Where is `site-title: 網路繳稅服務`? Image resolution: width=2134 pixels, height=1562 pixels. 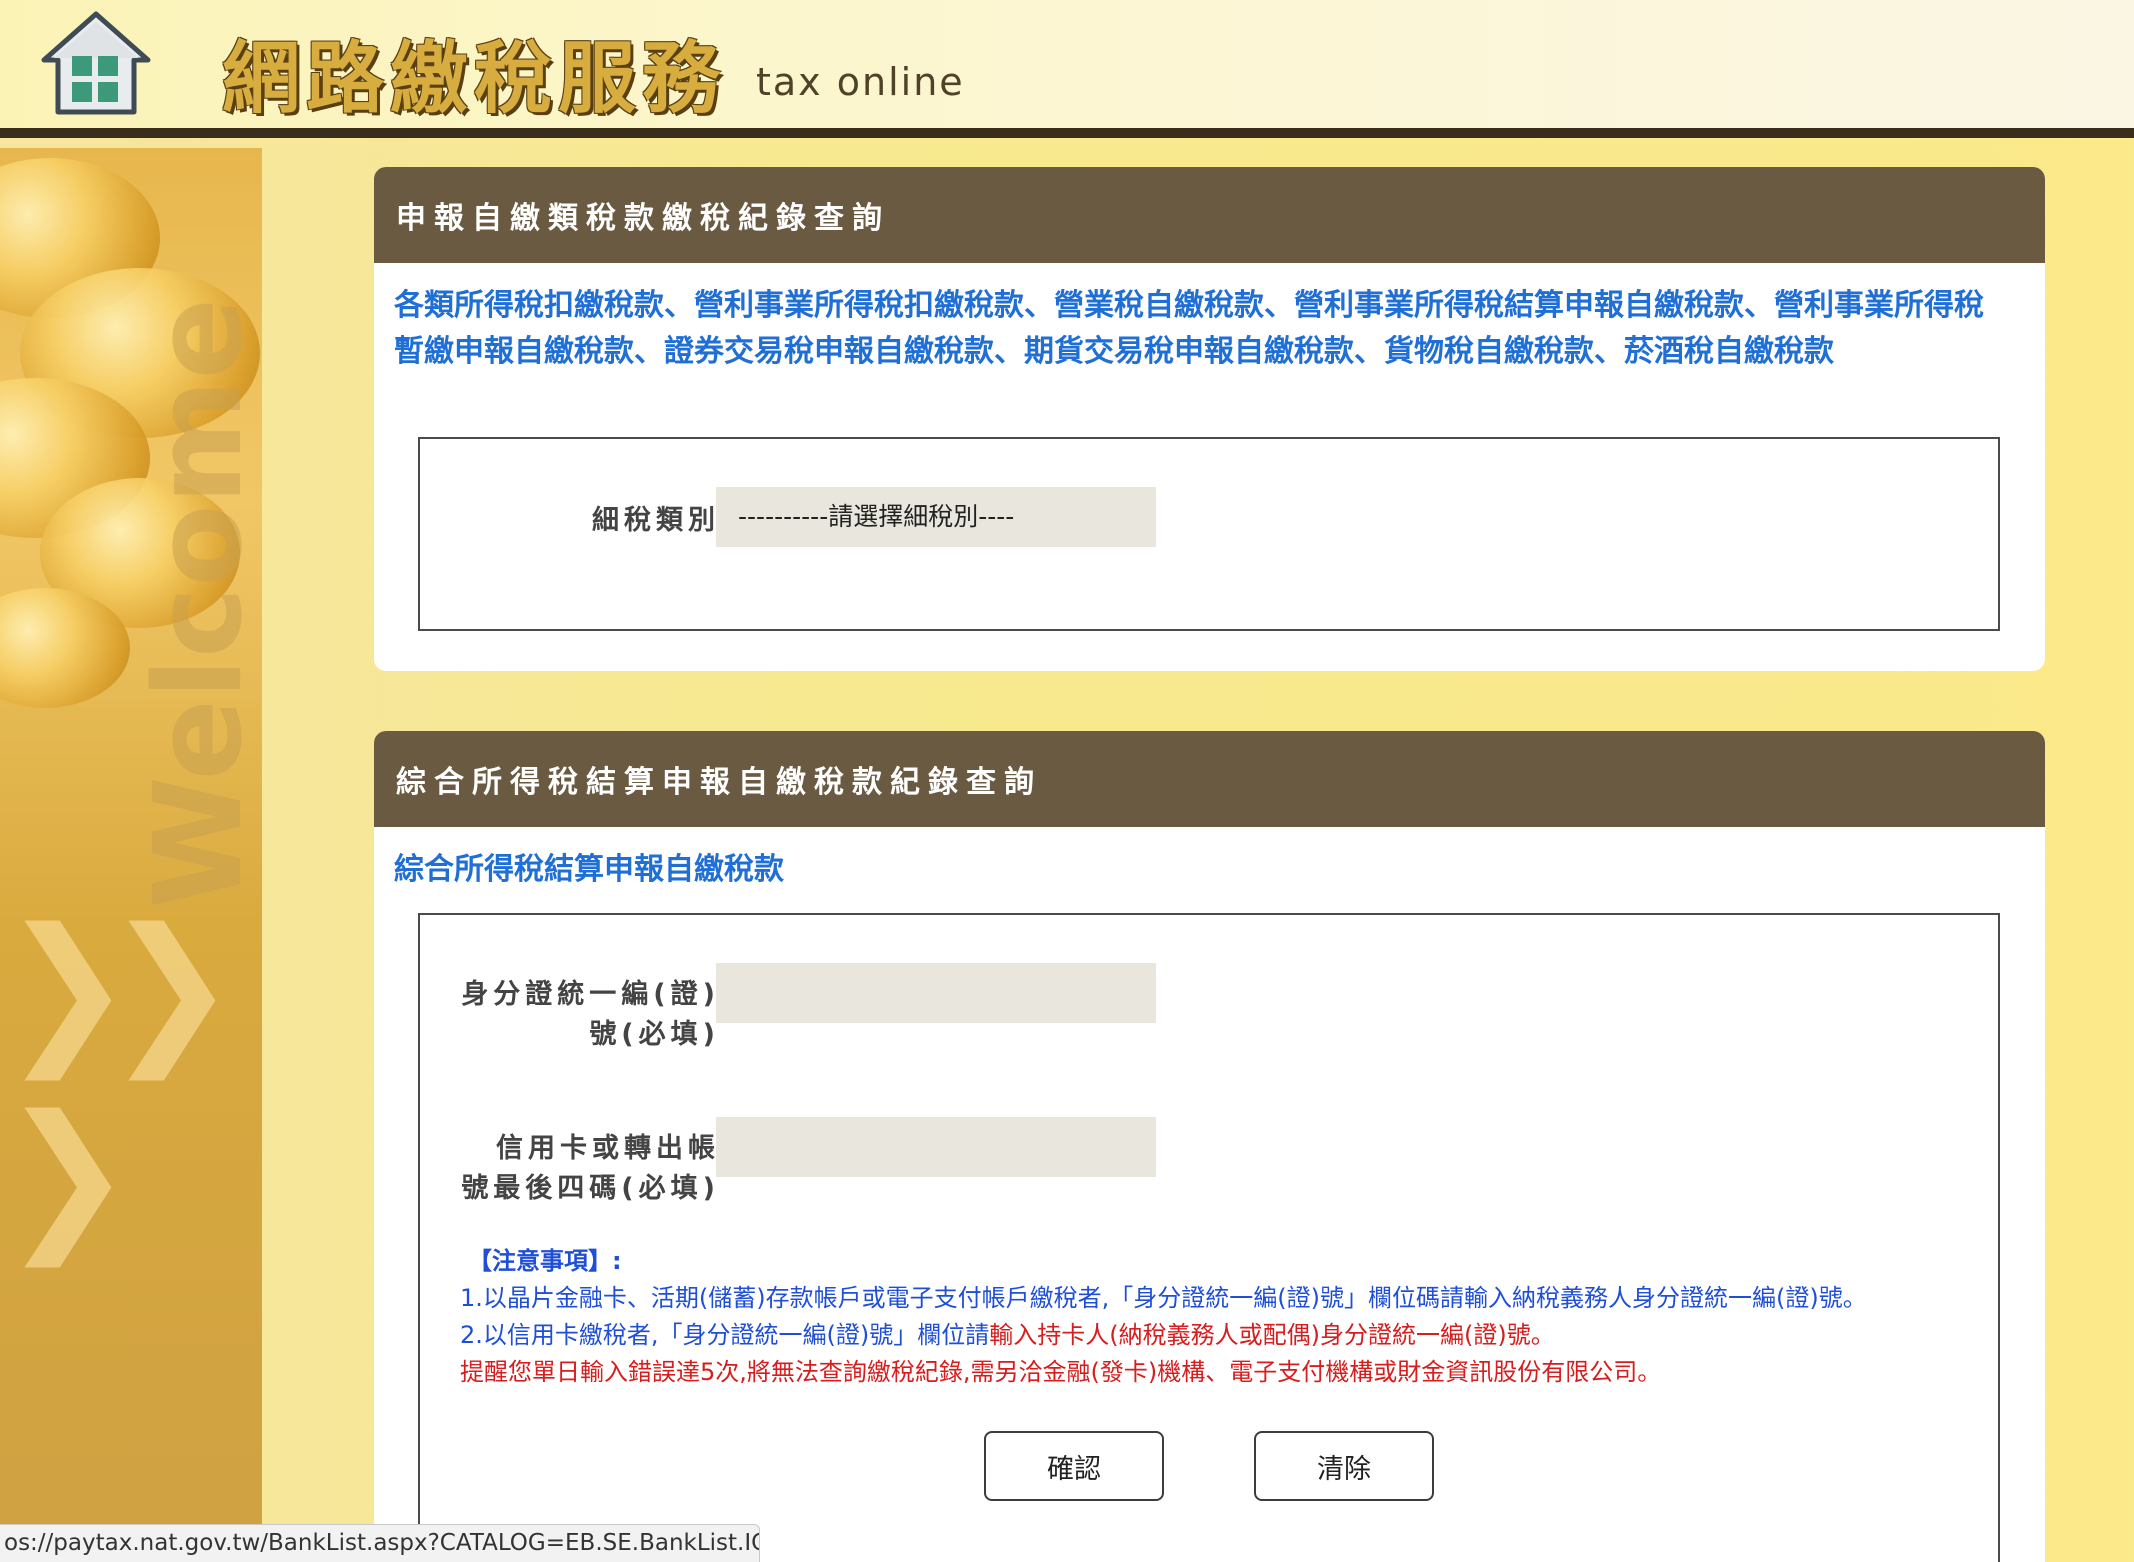
site-title: 網路繳稅服務 is located at coordinates (474, 78).